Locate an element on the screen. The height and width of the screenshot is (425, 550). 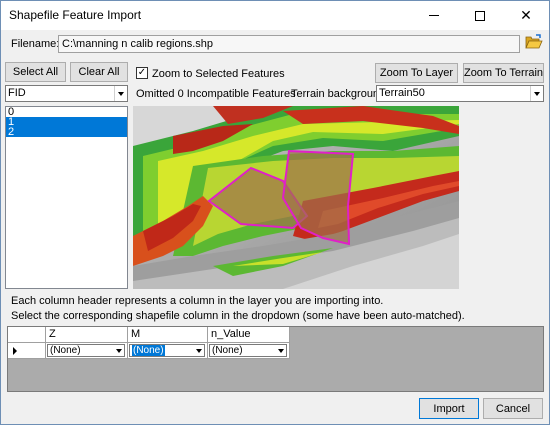
minimize-button is located at coordinates (434, 15).